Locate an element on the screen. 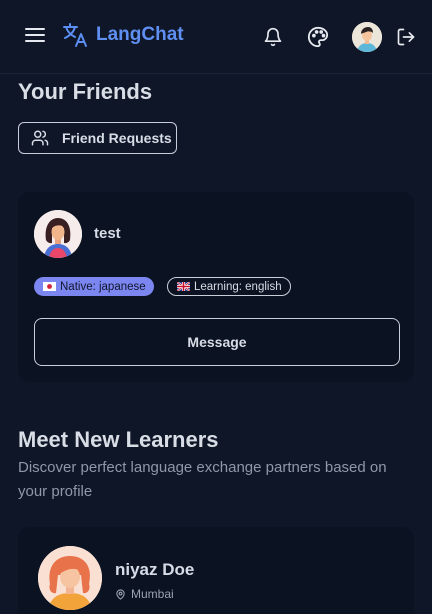 The image size is (432, 614). friend-avatar is located at coordinates (58, 234).